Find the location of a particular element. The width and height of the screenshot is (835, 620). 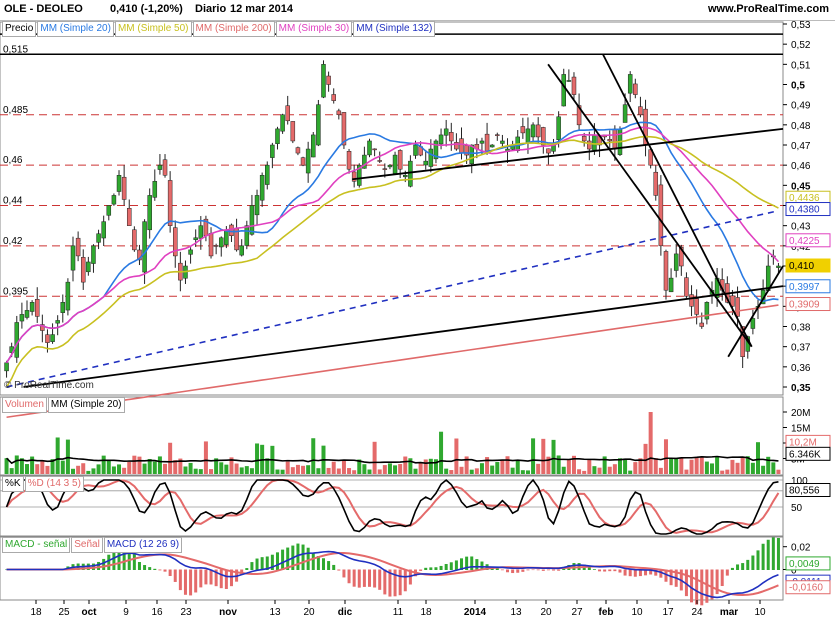

x-tick-label: oct is located at coordinates (90, 612).